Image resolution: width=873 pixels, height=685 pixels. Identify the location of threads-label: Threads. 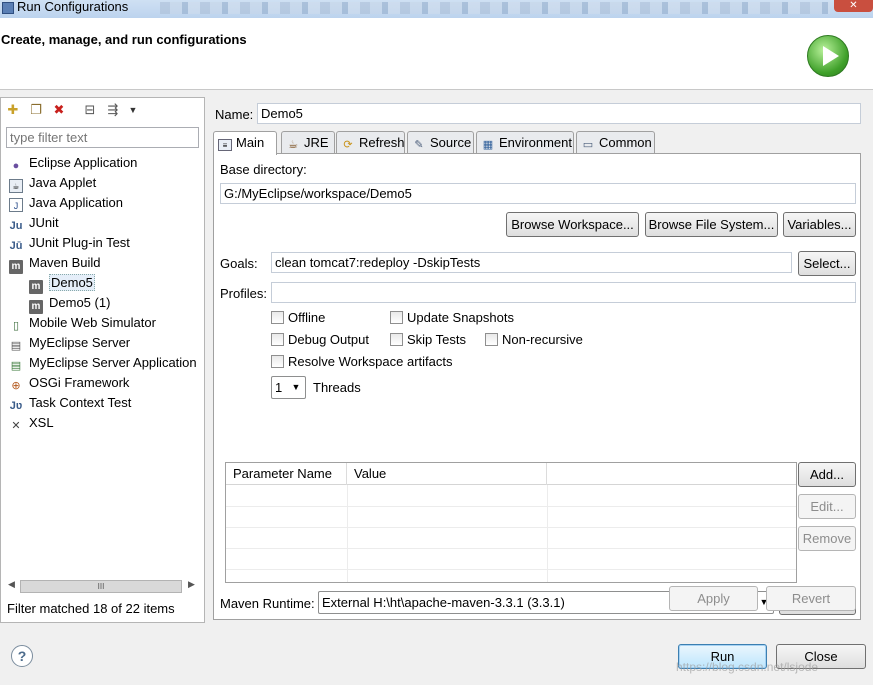
(337, 387).